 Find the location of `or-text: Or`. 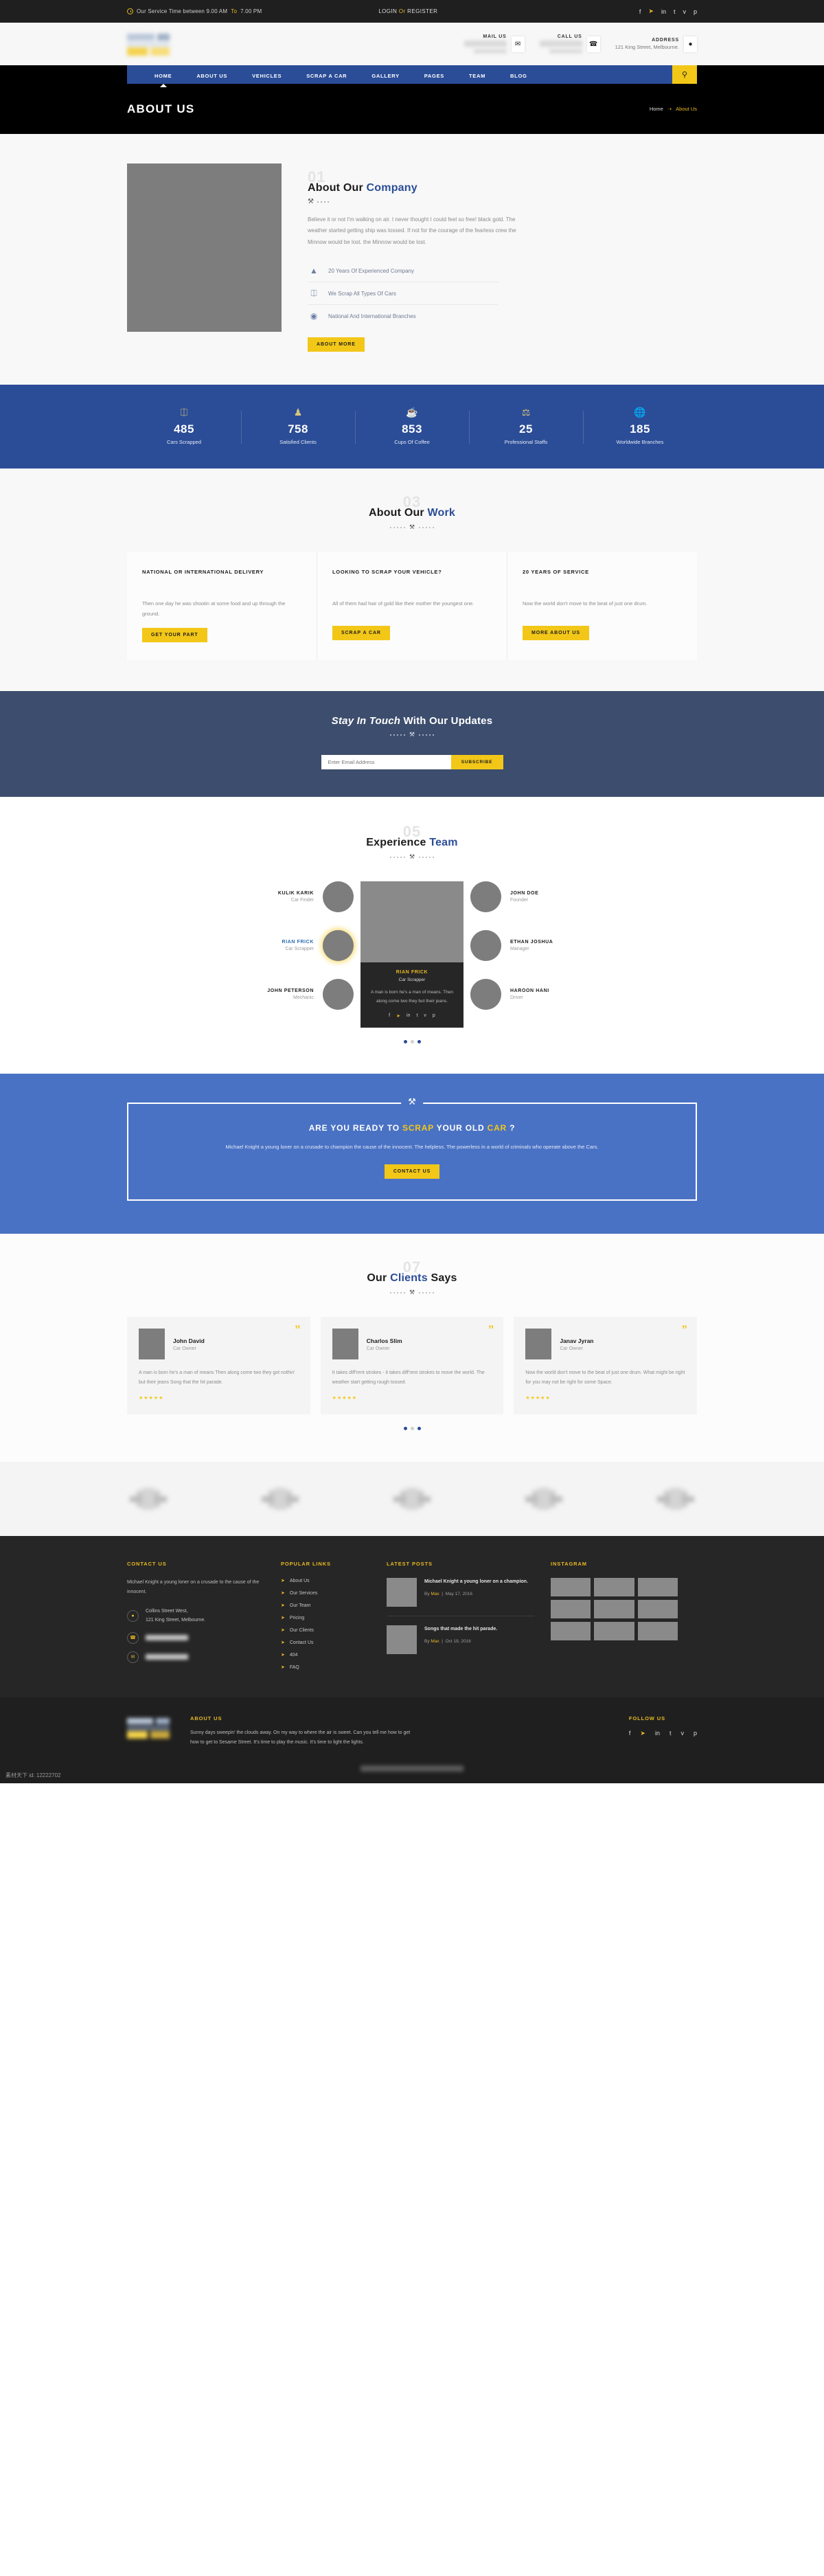

or-text: Or is located at coordinates (402, 11).